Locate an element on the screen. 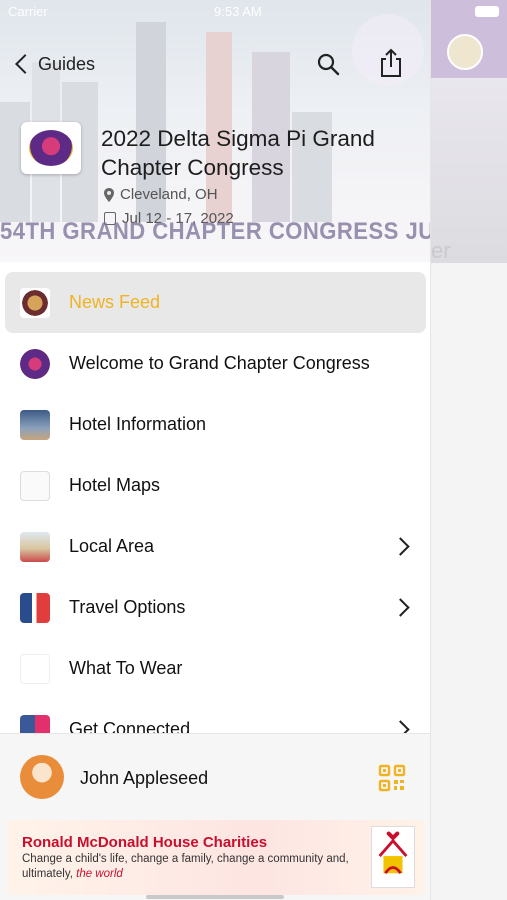  menu-item-label: Welcome to Grand Chapter Congress is located at coordinates (219, 363).